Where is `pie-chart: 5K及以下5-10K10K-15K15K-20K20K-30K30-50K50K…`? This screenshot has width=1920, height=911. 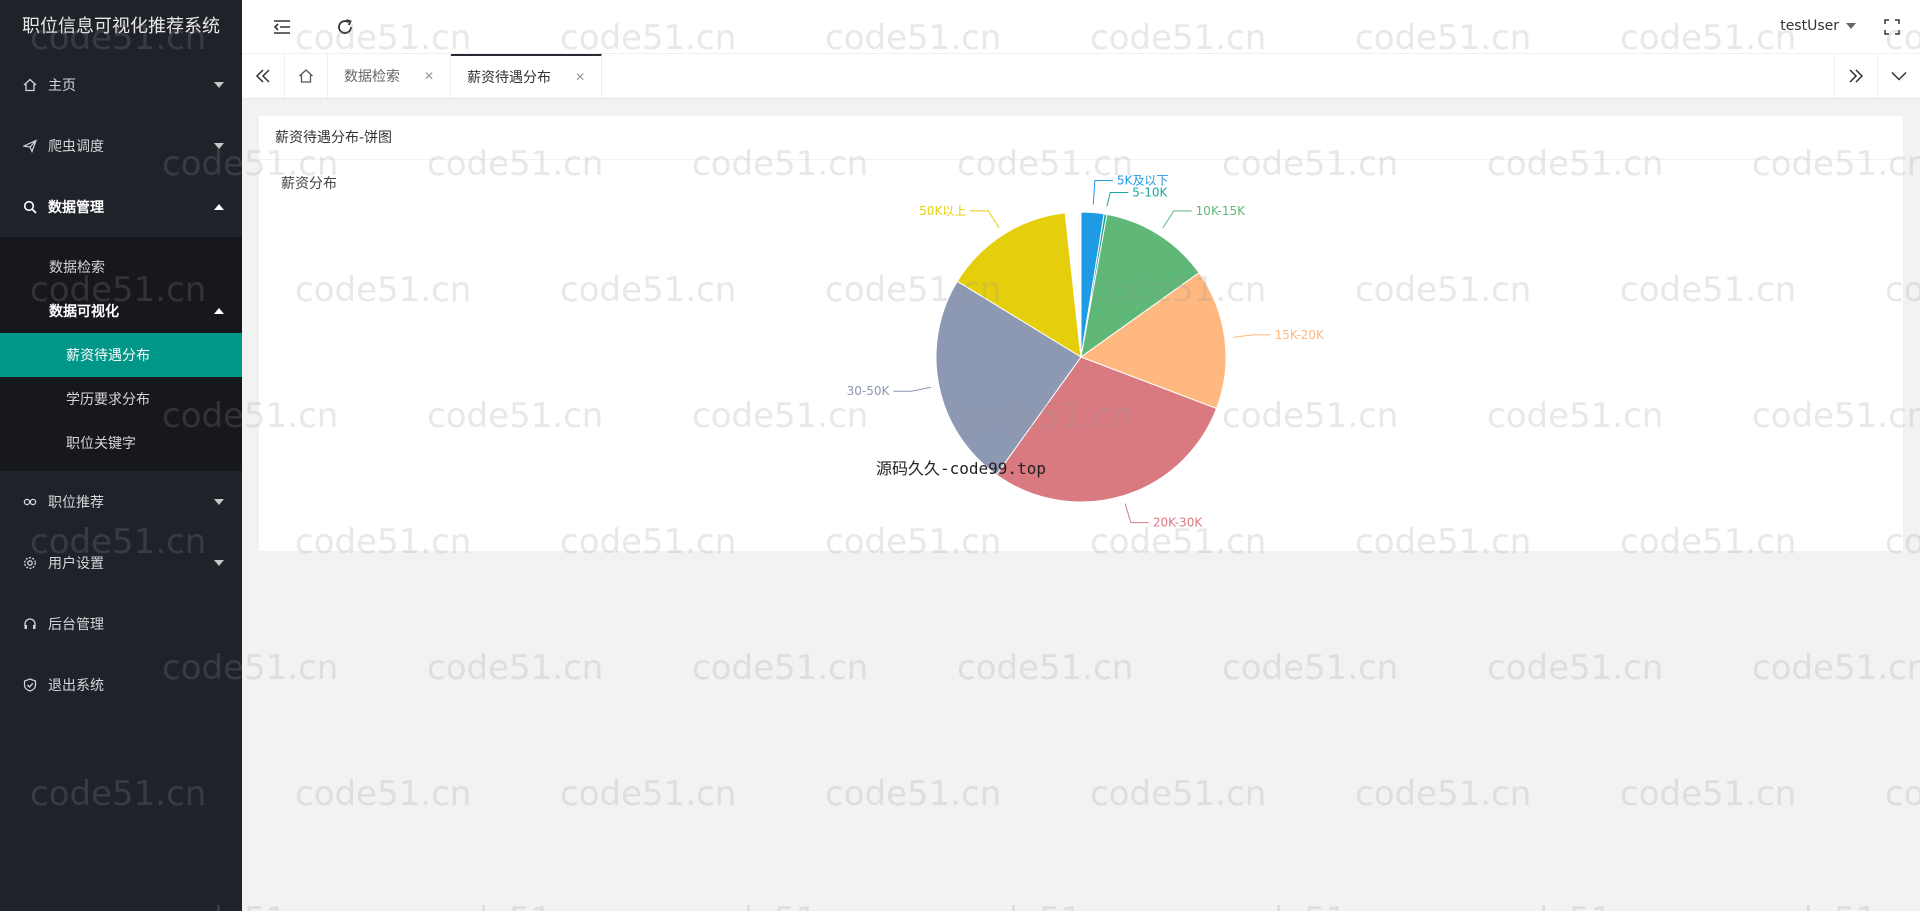 pie-chart: 5K及以下5-10K10K-15K15K-20K20K-30K30-50K50K… is located at coordinates (1086, 352).